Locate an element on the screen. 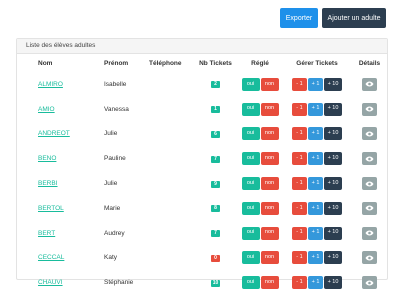 The image size is (400, 295). cell-nb-tickets: 7 is located at coordinates (215, 233).